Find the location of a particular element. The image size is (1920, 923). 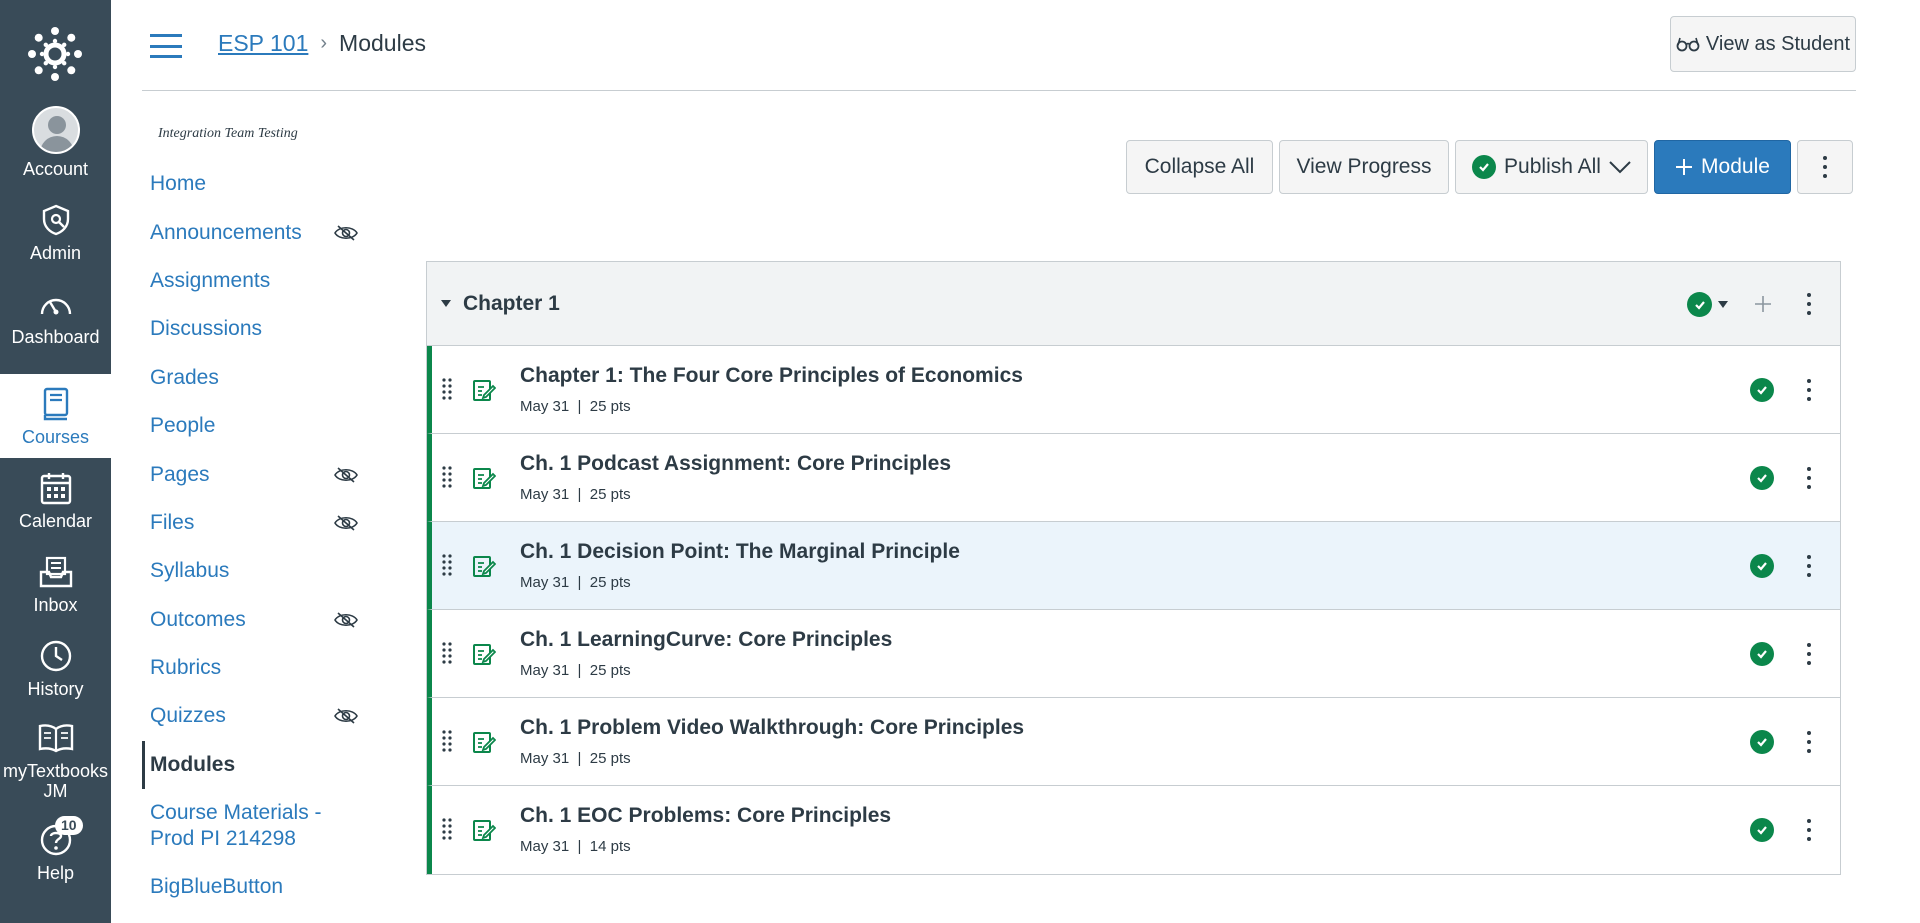

view-progress-button: View Progress is located at coordinates (1364, 167).